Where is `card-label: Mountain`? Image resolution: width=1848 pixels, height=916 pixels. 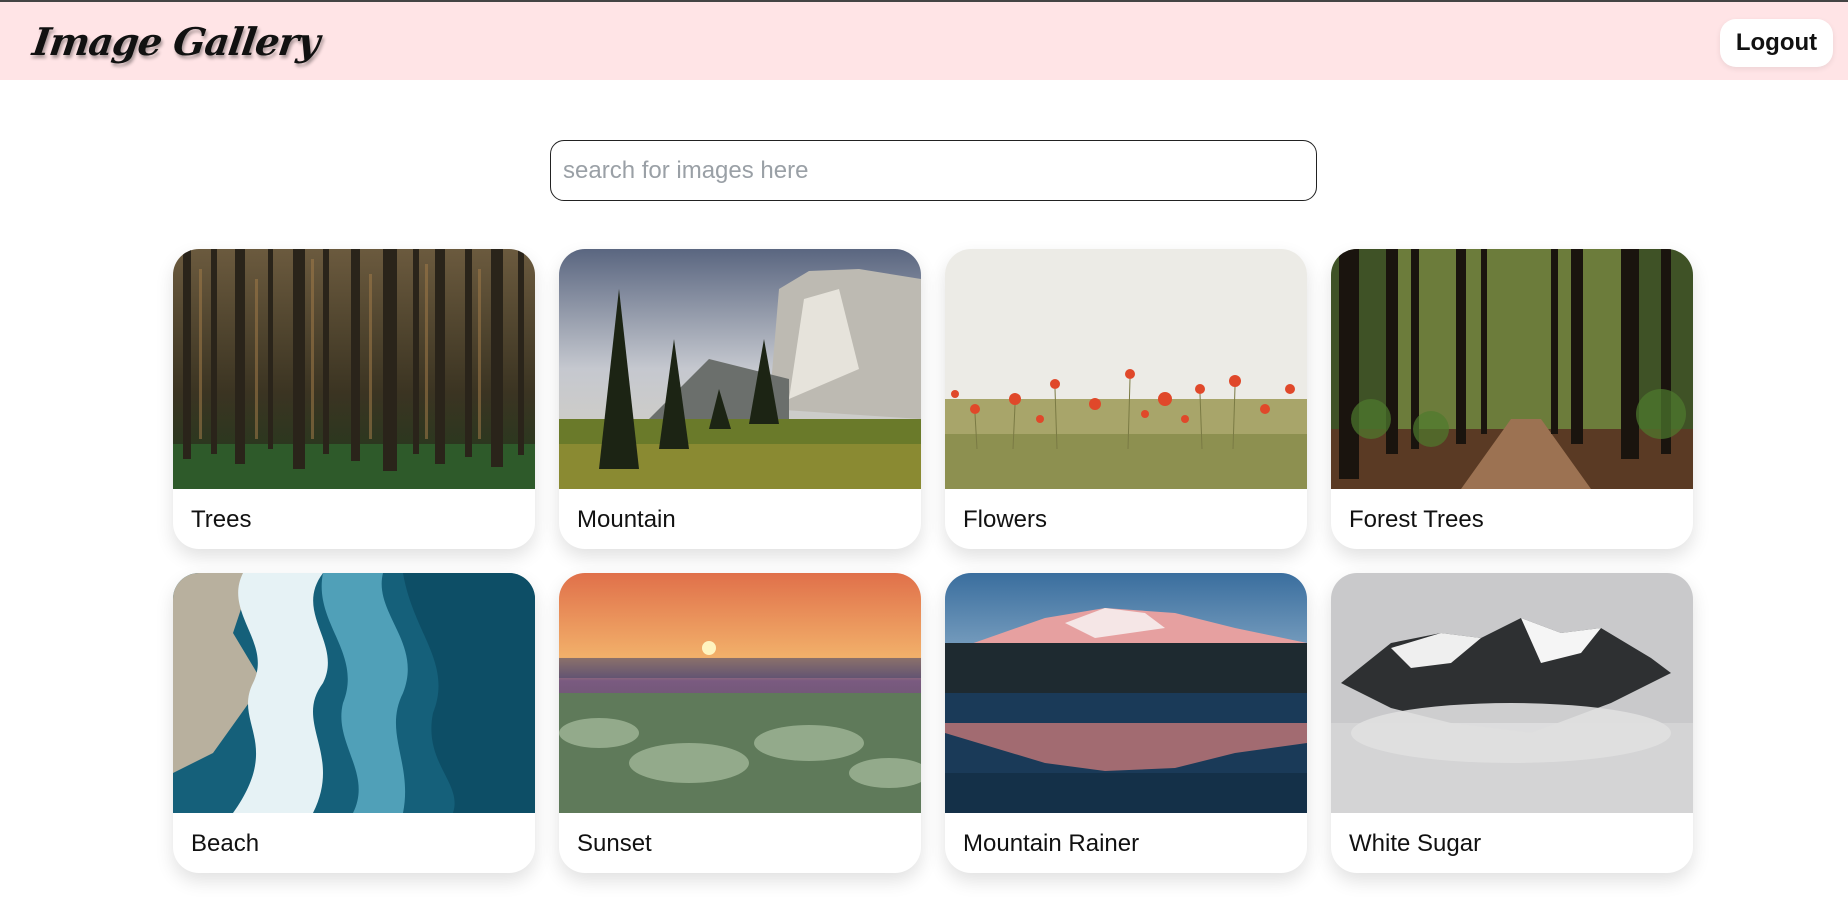
card-label: Mountain is located at coordinates (626, 519).